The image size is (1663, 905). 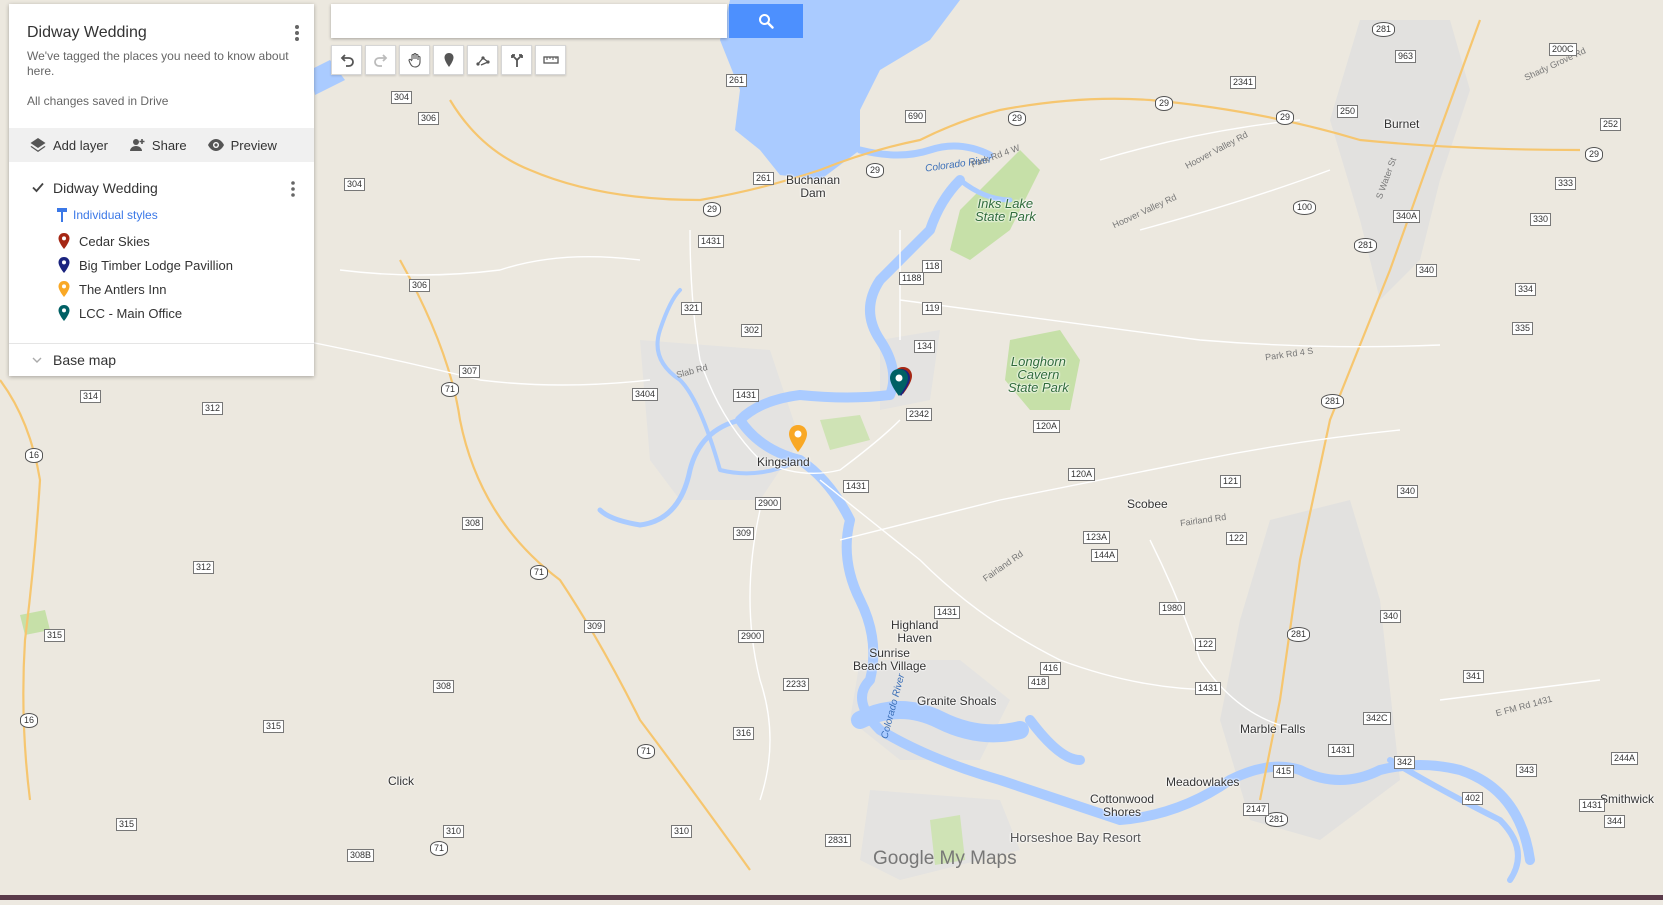 What do you see at coordinates (692, 308) in the screenshot?
I see `highway-shield: 321` at bounding box center [692, 308].